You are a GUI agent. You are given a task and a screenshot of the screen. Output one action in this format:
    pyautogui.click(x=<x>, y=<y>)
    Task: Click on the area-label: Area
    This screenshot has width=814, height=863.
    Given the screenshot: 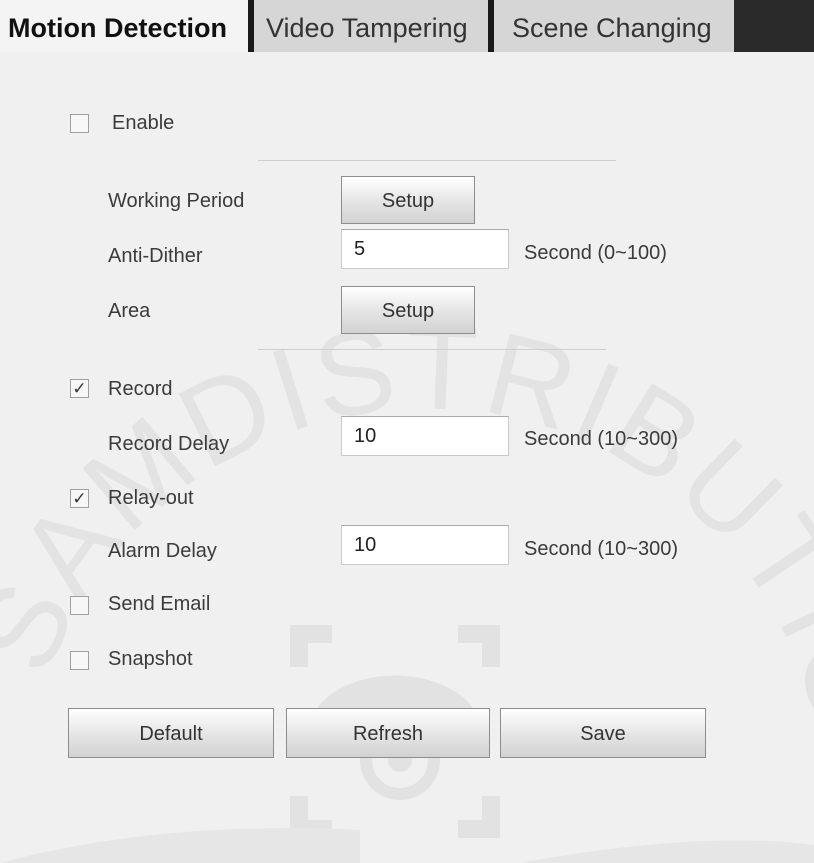 What is the action you would take?
    pyautogui.click(x=129, y=311)
    